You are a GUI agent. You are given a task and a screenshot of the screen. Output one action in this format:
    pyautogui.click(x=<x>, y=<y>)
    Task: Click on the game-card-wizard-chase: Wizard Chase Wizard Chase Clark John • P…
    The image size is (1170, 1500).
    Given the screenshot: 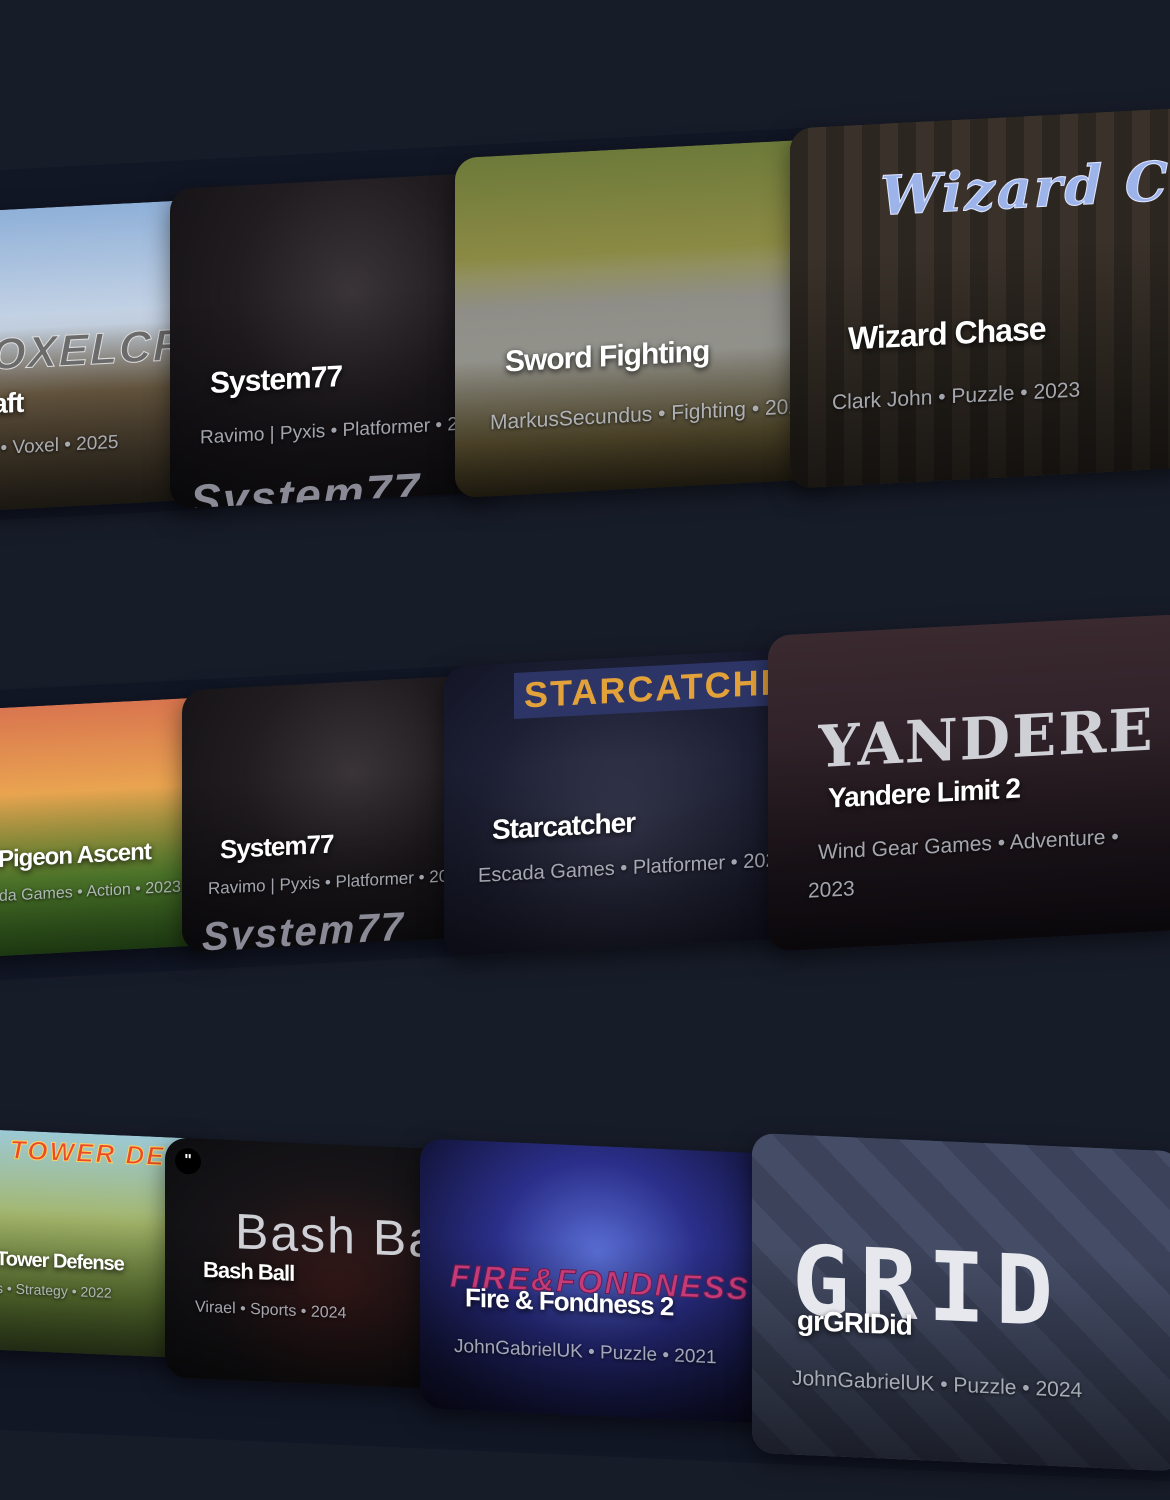 What is the action you would take?
    pyautogui.click(x=980, y=298)
    